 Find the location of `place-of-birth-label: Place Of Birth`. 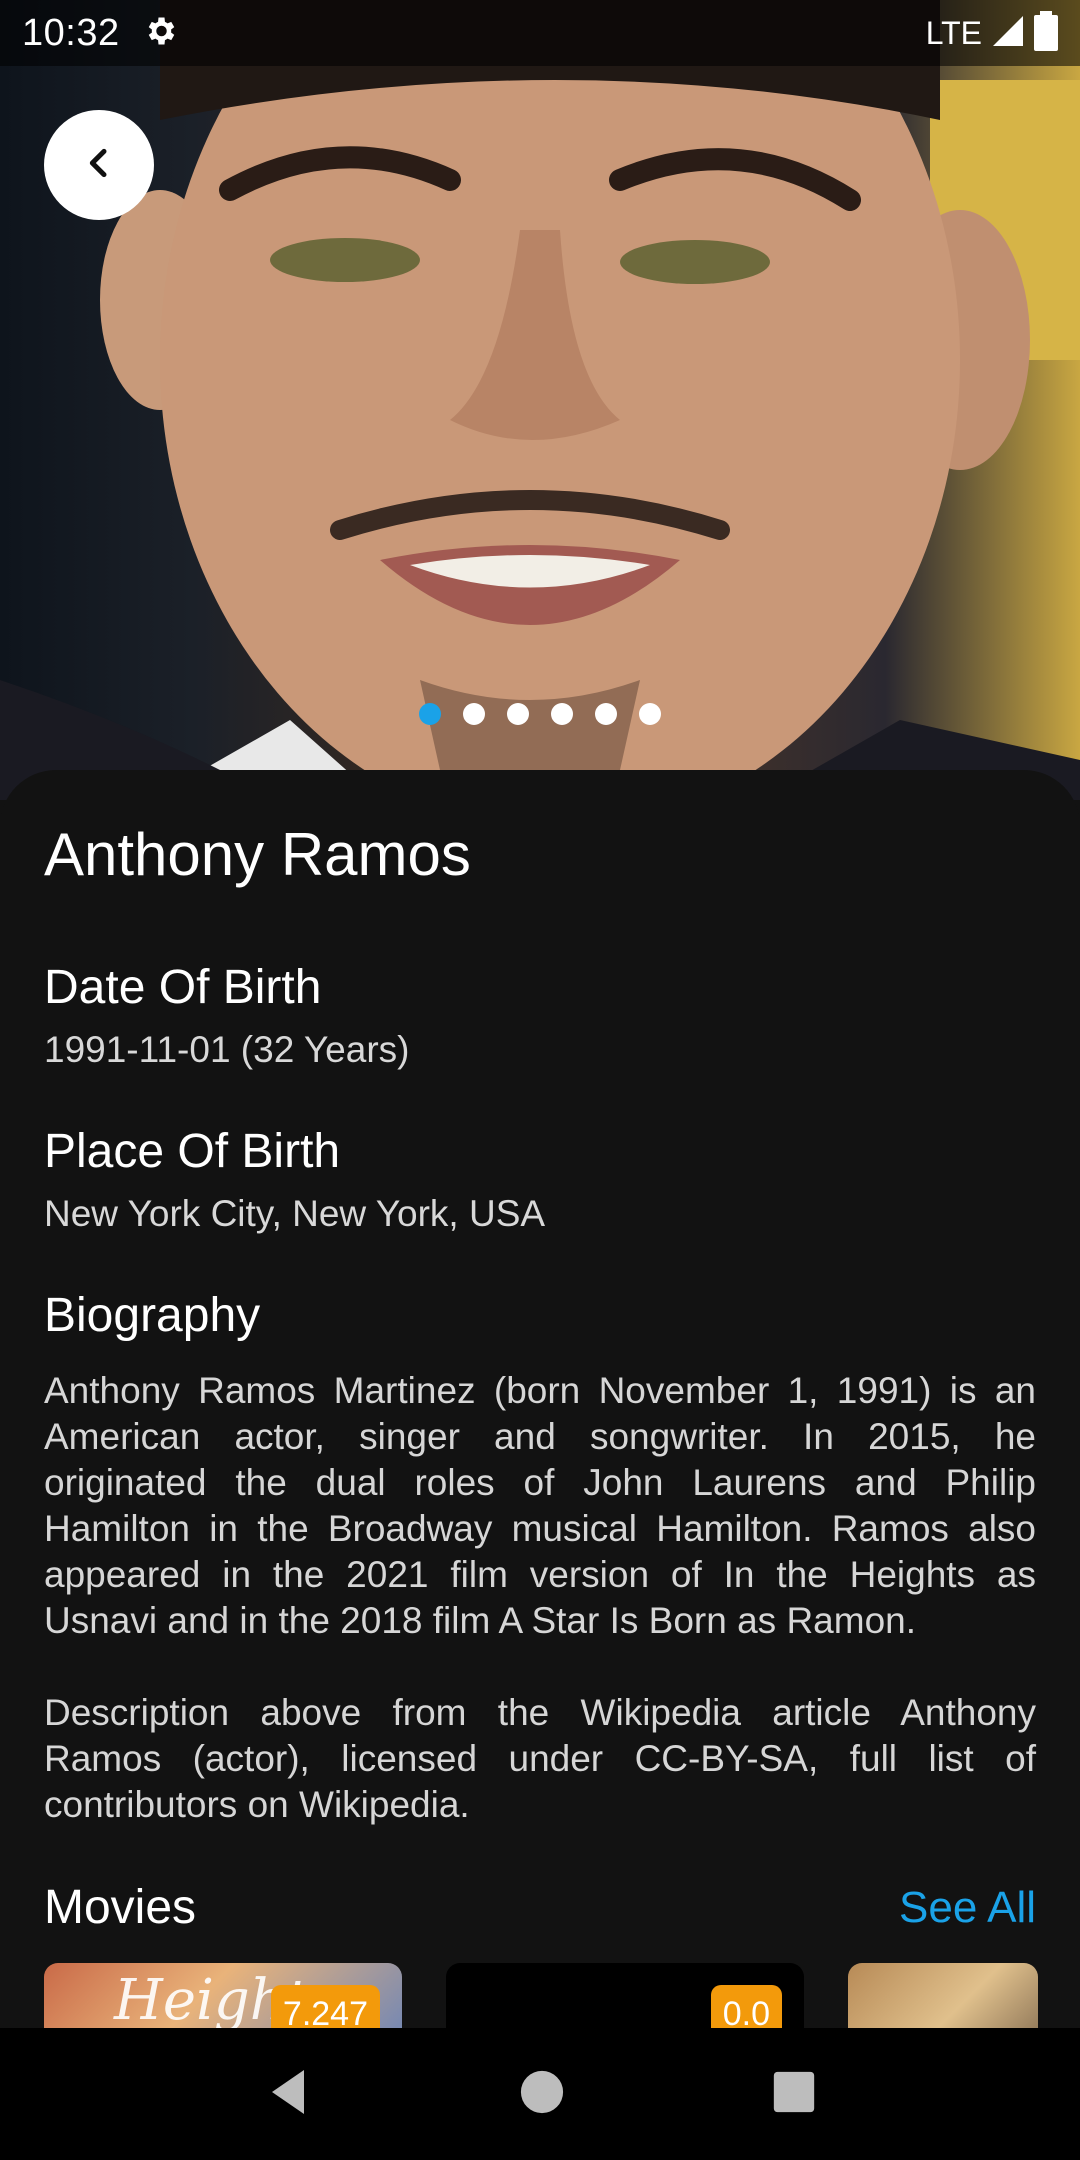

place-of-birth-label: Place Of Birth is located at coordinates (192, 1151).